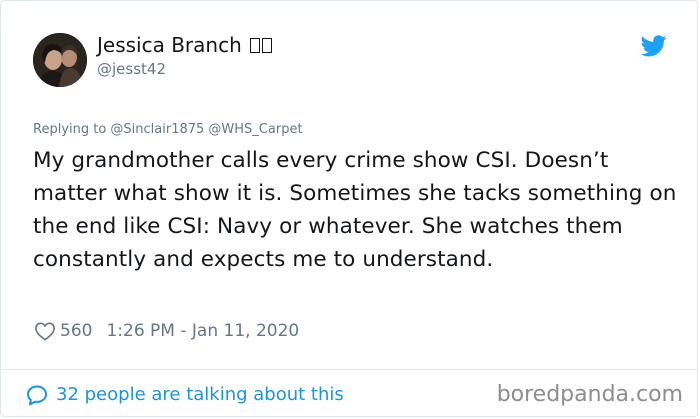  I want to click on replying-to-text: Replying to @Sinclair1875 @WHS_Carpet, so click(168, 129).